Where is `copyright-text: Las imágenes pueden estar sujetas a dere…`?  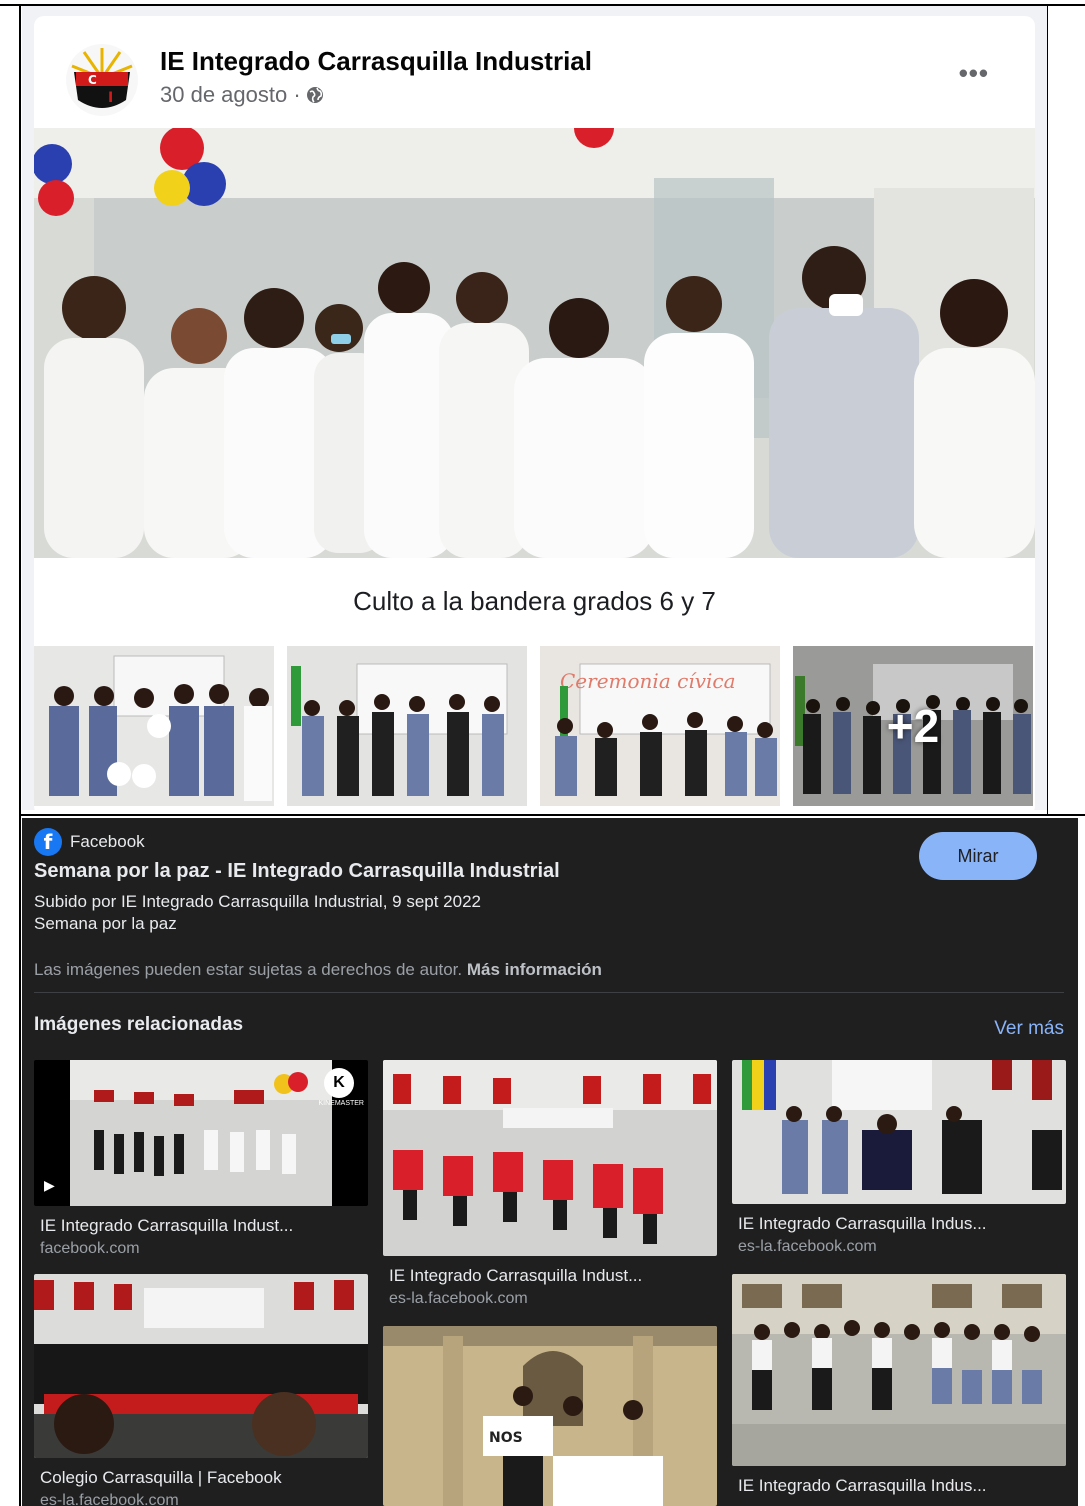
copyright-text: Las imágenes pueden estar sujetas a dere… is located at coordinates (248, 969).